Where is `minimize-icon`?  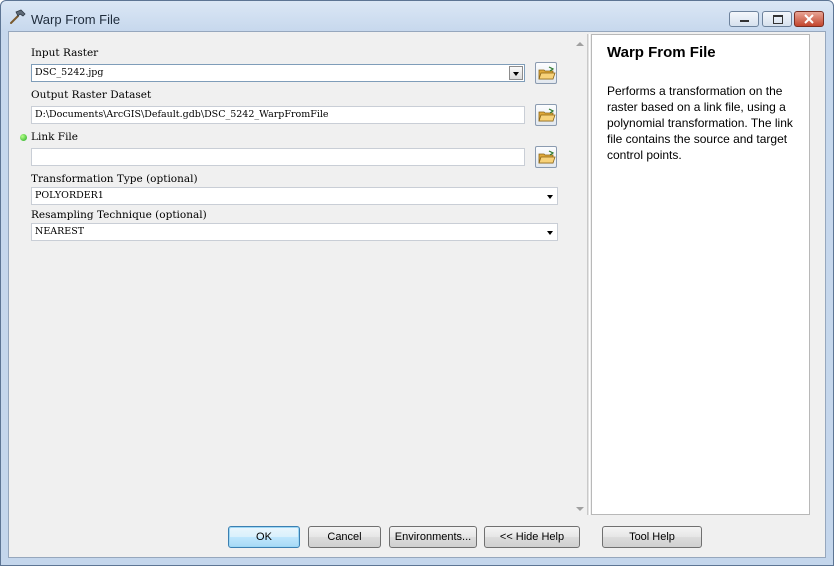 minimize-icon is located at coordinates (744, 21).